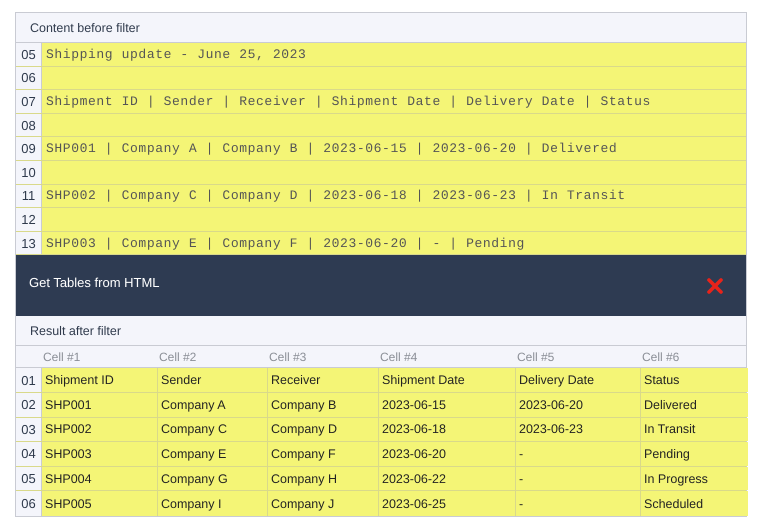  I want to click on line-number: 05, so click(29, 54).